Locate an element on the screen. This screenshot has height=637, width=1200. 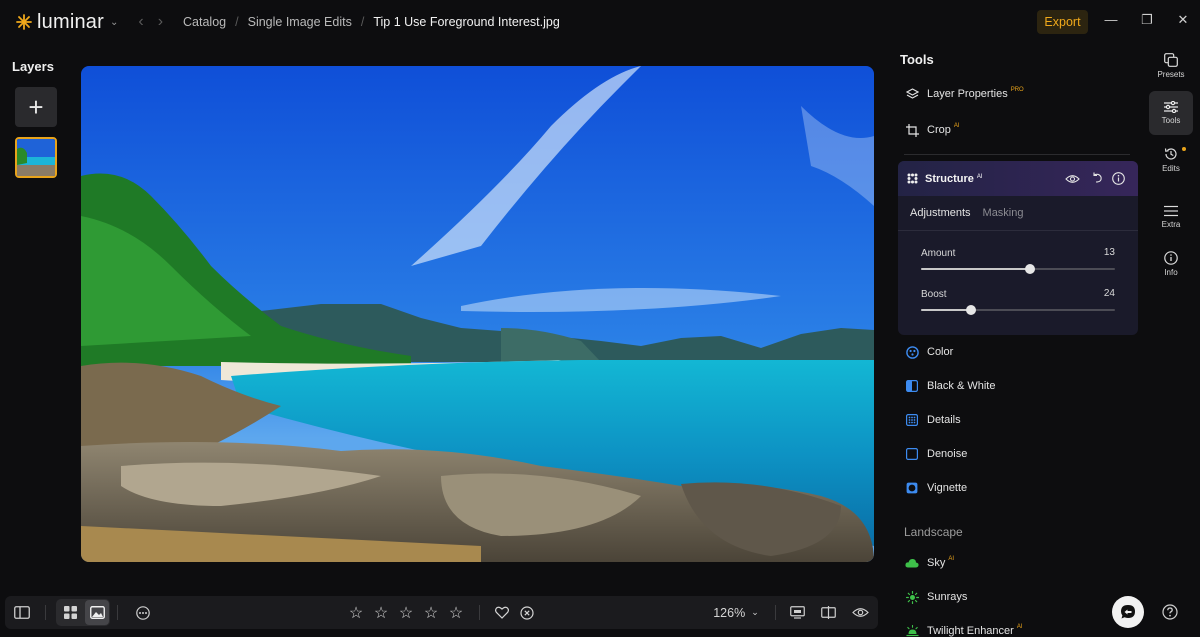
tool-crop: Crop AI is located at coordinates (932, 130).